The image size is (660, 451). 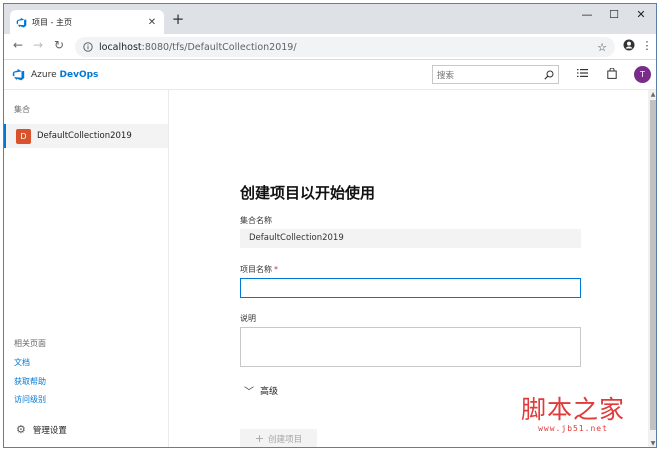 What do you see at coordinates (276, 269) in the screenshot?
I see `required-mark: *` at bounding box center [276, 269].